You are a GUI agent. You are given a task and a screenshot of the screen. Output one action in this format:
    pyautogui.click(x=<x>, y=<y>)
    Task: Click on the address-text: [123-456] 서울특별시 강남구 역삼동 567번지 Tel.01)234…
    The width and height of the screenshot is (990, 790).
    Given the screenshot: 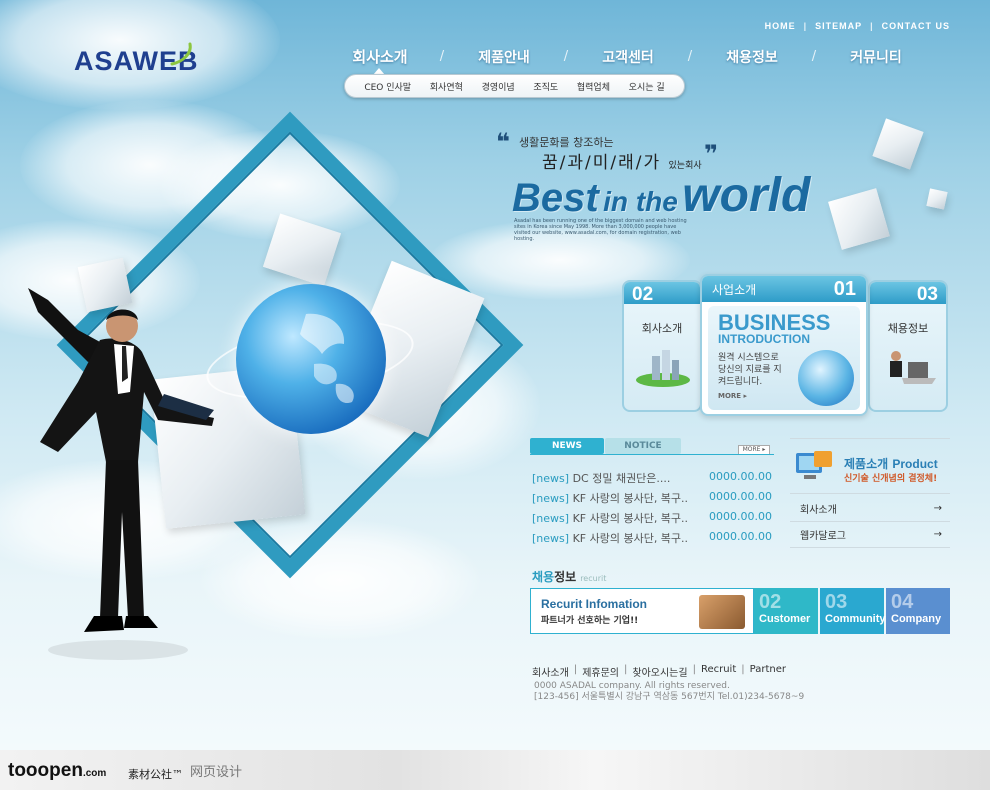 What is the action you would take?
    pyautogui.click(x=669, y=697)
    